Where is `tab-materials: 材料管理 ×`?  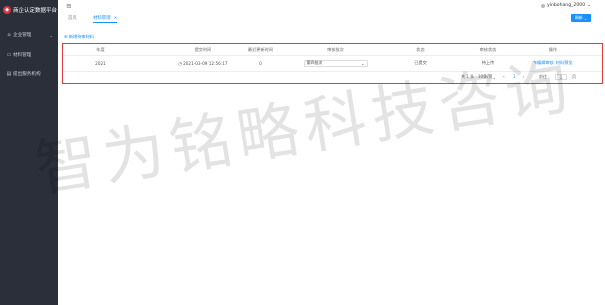
tab-materials: 材料管理 × is located at coordinates (105, 18).